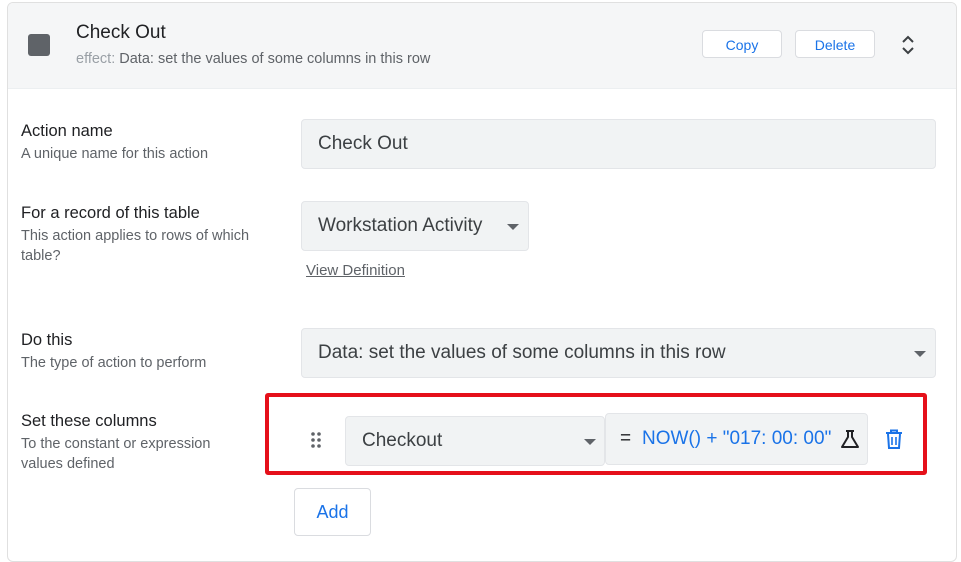 The width and height of the screenshot is (961, 562). What do you see at coordinates (402, 440) in the screenshot?
I see `column-select-value: Checkout` at bounding box center [402, 440].